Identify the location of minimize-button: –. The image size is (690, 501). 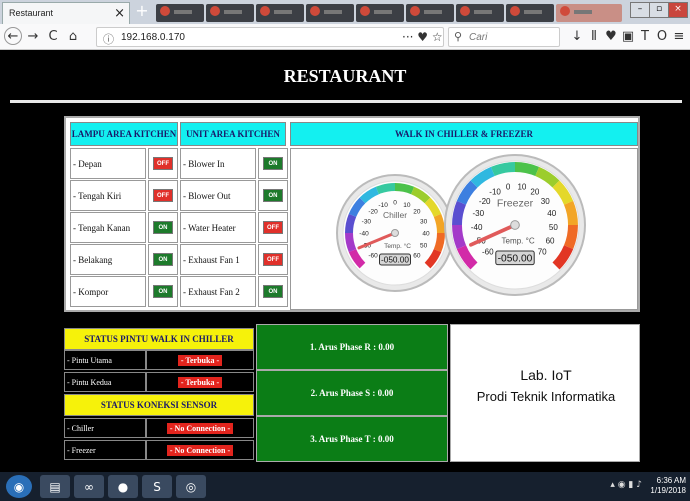
(640, 10).